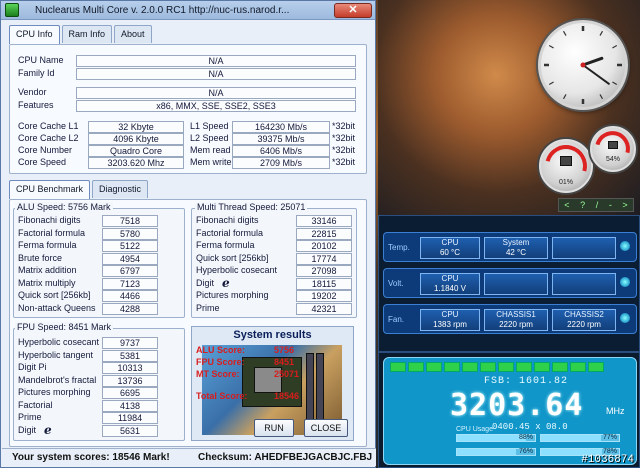 Image resolution: width=640 pixels, height=468 pixels. What do you see at coordinates (130, 368) in the screenshot?
I see `bench-row-value: 10313` at bounding box center [130, 368].